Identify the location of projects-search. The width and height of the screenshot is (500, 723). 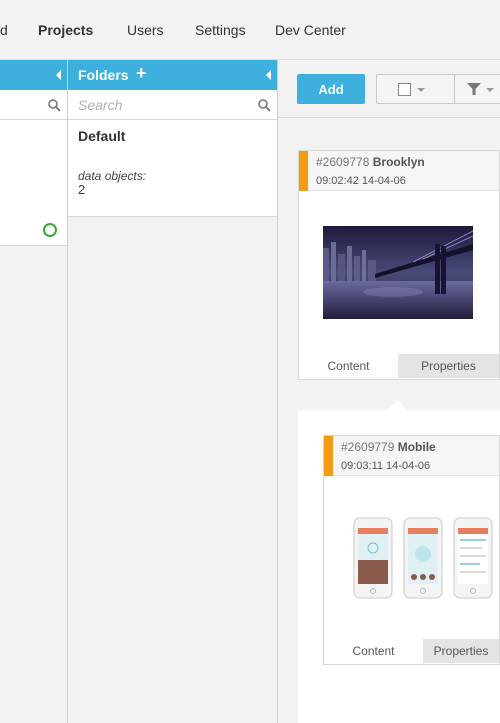
(33, 105).